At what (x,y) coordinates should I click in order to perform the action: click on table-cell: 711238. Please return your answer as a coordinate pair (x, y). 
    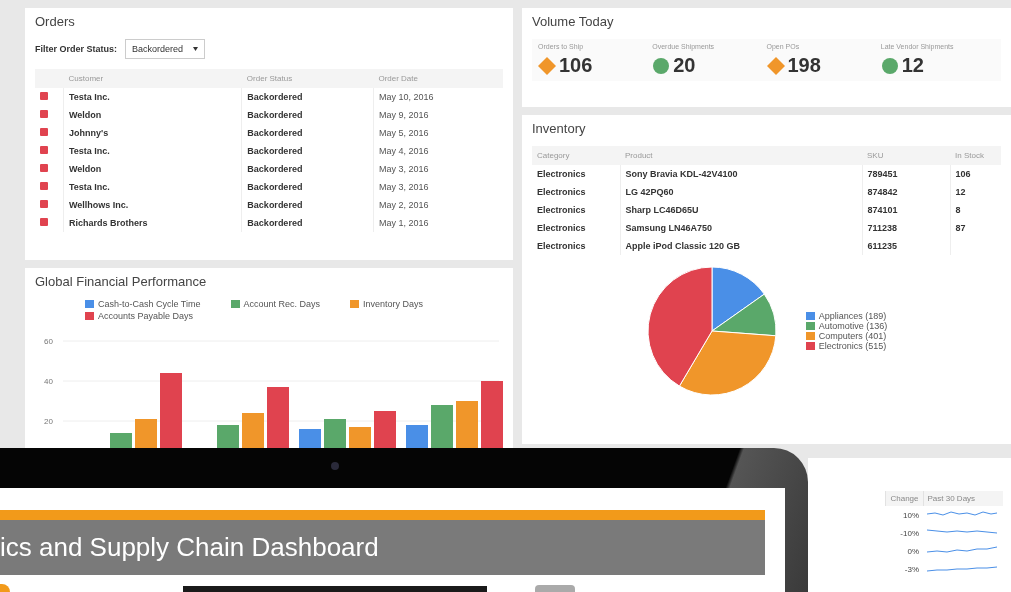
    Looking at the image, I should click on (906, 228).